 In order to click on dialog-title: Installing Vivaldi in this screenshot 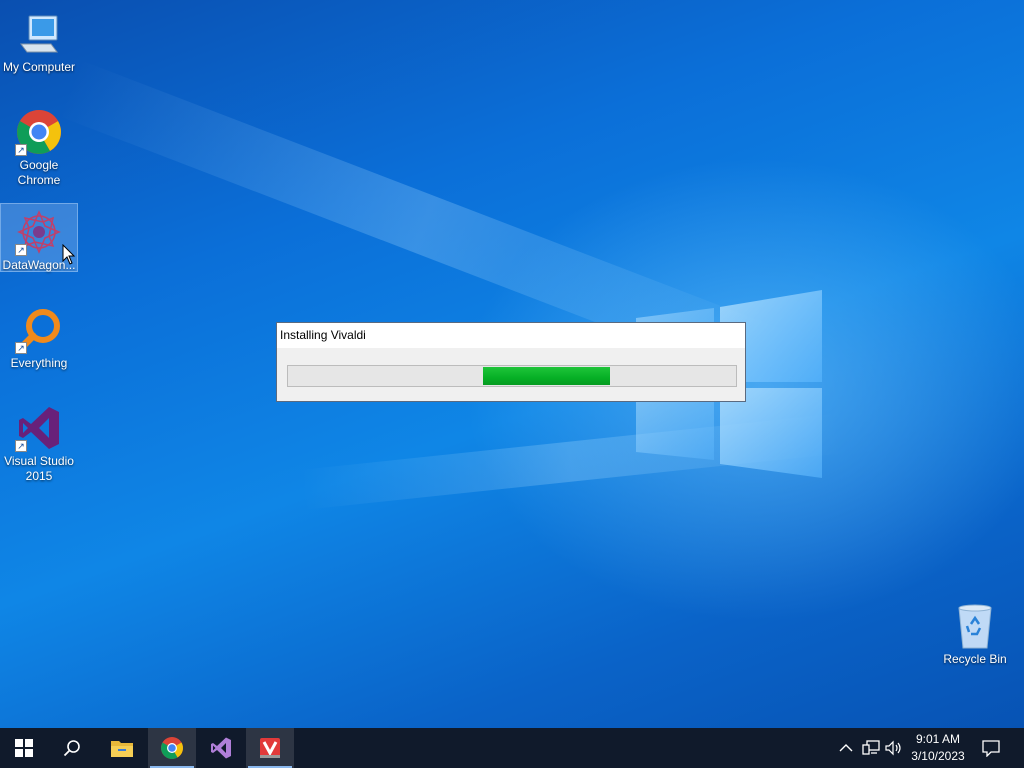, I will do `click(511, 335)`.